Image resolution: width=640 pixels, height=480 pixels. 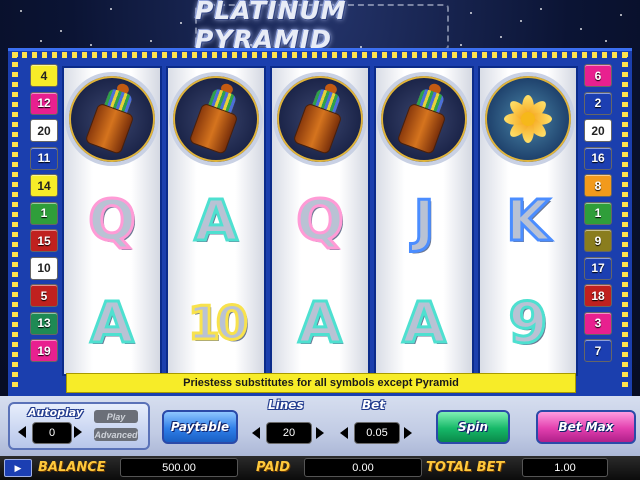 I want to click on payline-button-right: 9, so click(x=598, y=240).